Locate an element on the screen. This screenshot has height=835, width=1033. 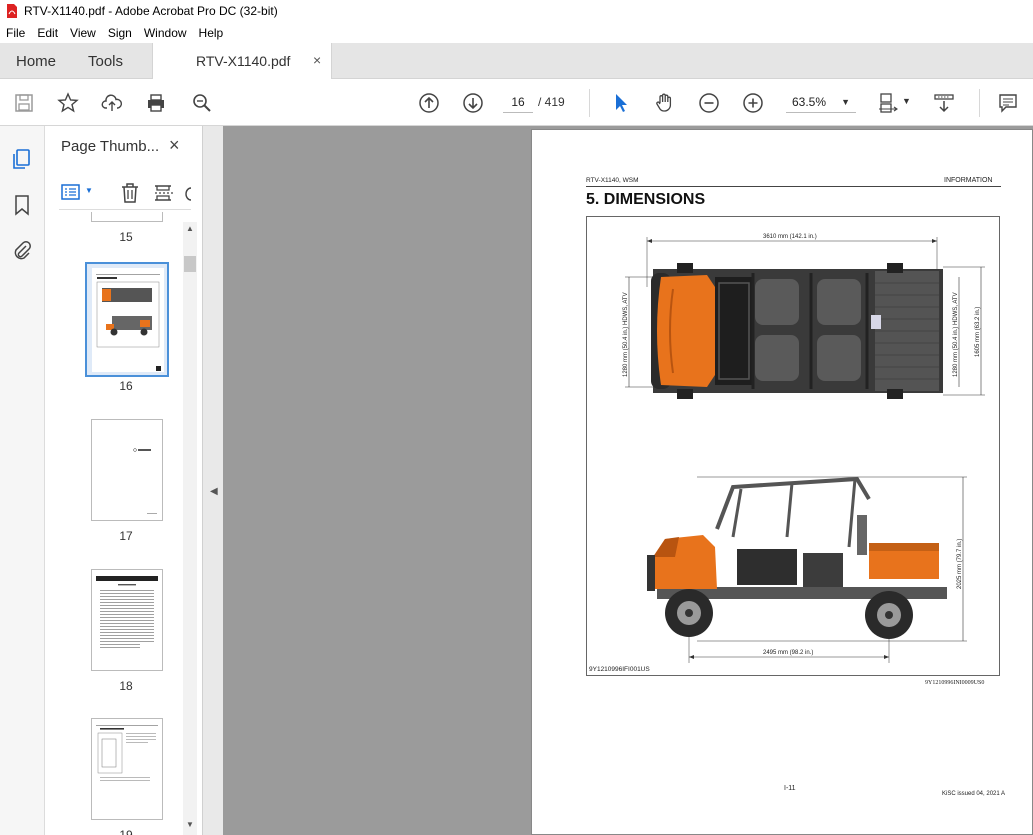
page-number: I-11 is located at coordinates (790, 788).